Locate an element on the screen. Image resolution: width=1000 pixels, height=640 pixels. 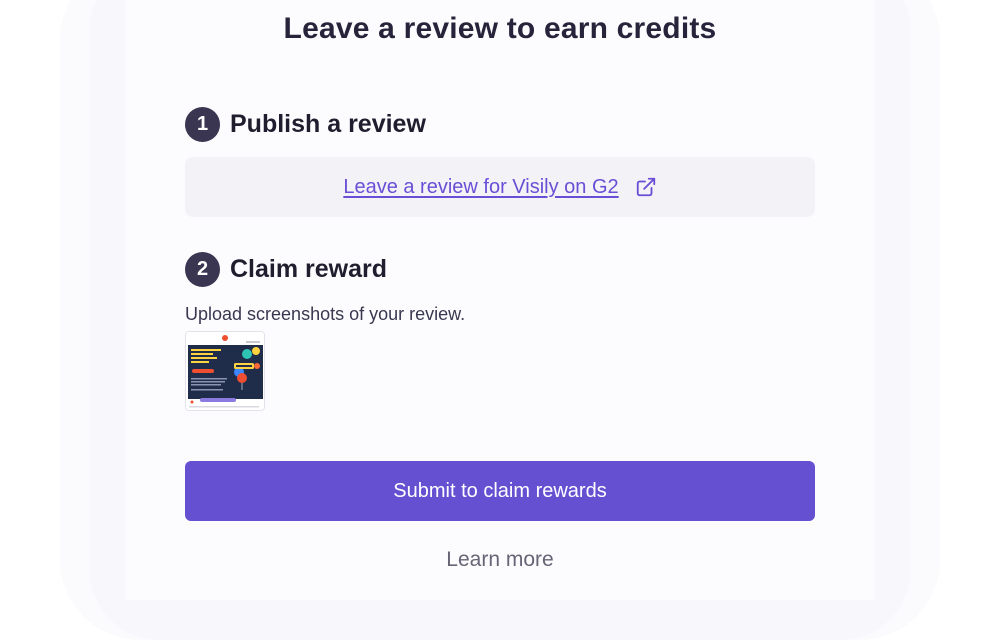
step-publish-review: 1 Publish a review is located at coordinates (305, 124).